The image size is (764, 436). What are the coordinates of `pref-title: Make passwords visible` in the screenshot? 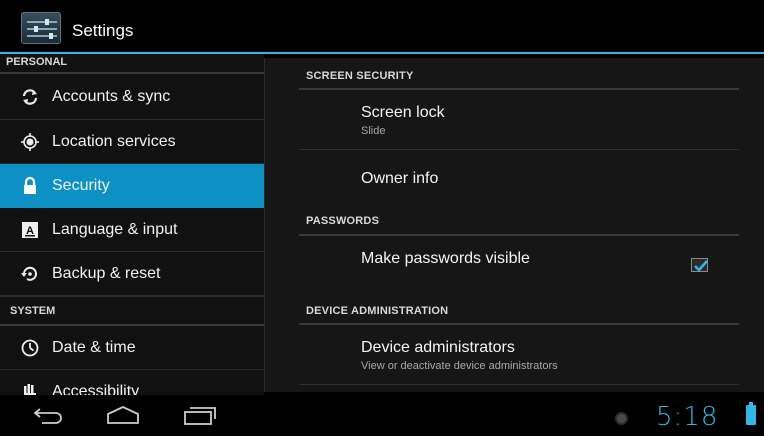 It's located at (445, 258).